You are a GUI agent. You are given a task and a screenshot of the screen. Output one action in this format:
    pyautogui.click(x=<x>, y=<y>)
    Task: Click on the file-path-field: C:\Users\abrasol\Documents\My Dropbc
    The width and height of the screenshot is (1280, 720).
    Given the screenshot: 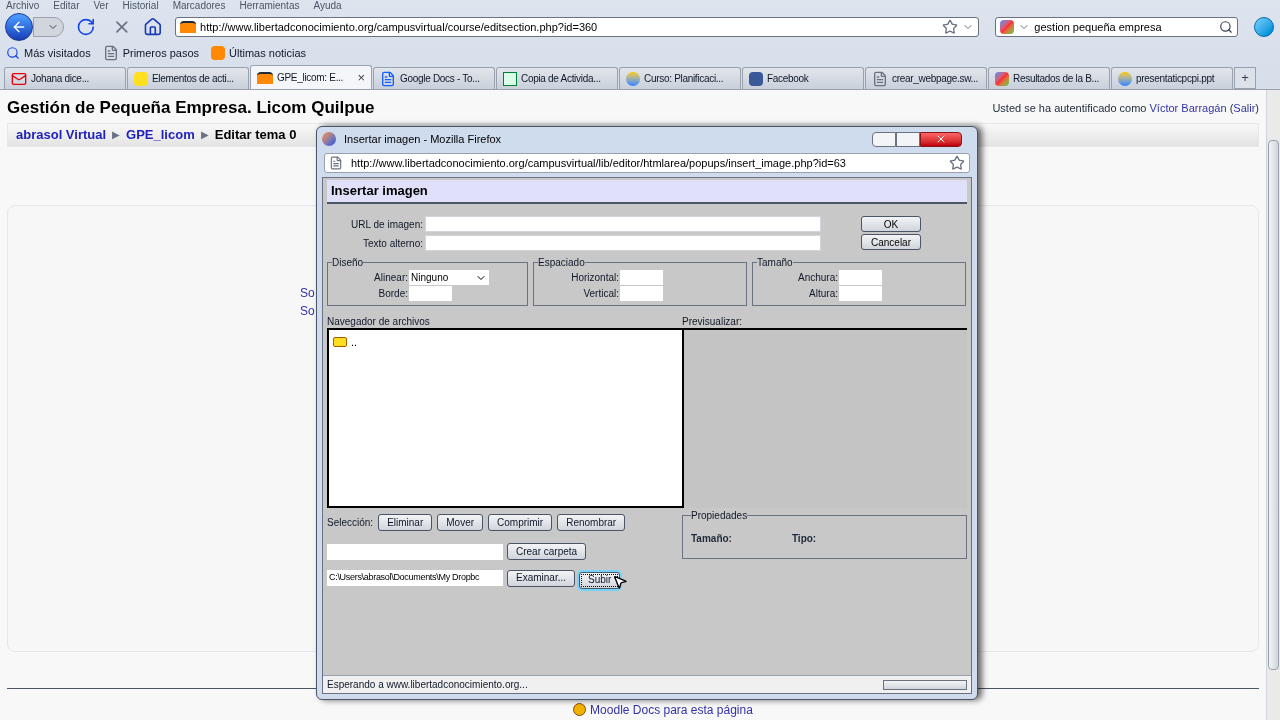 What is the action you would take?
    pyautogui.click(x=415, y=578)
    